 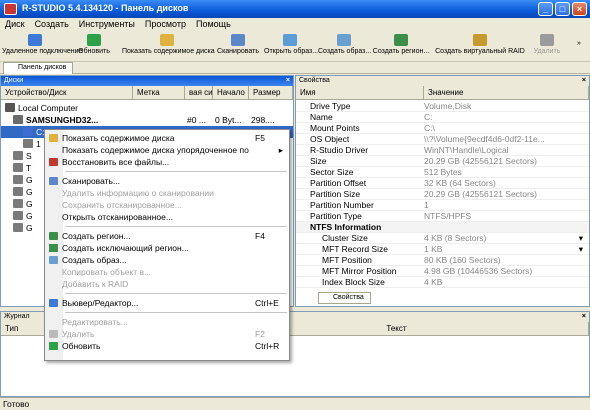 I want to click on property-row: Index Block Size 4 KB, so click(x=442, y=282).